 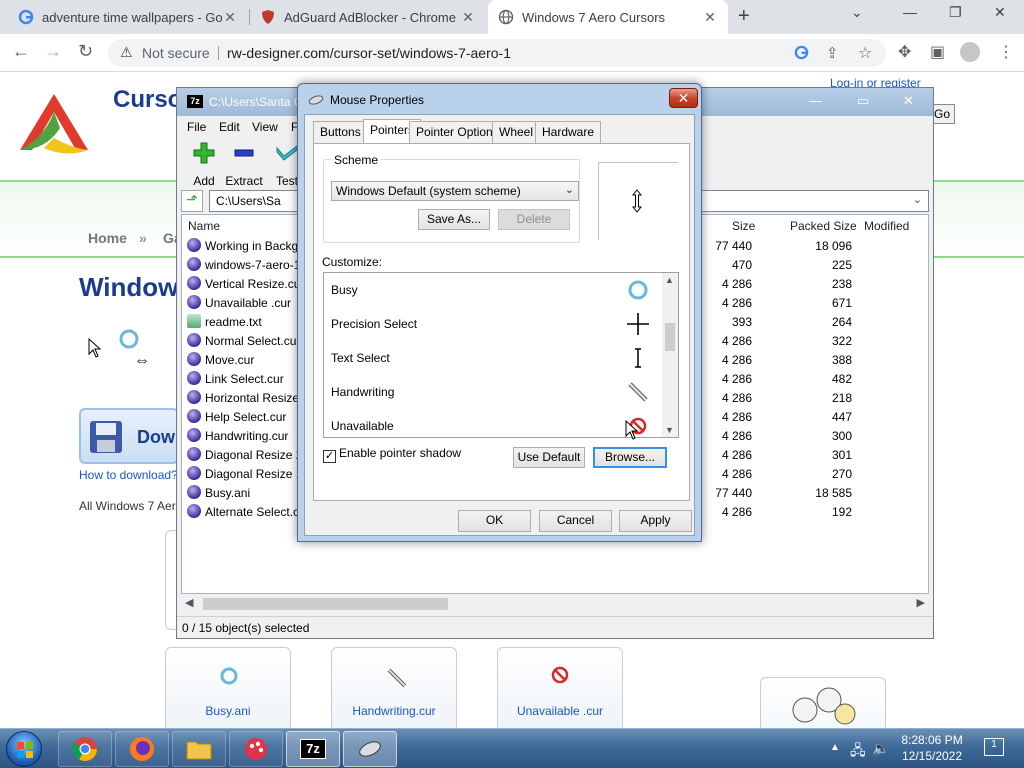 I want to click on file-packed-size: 18 585, so click(x=833, y=493).